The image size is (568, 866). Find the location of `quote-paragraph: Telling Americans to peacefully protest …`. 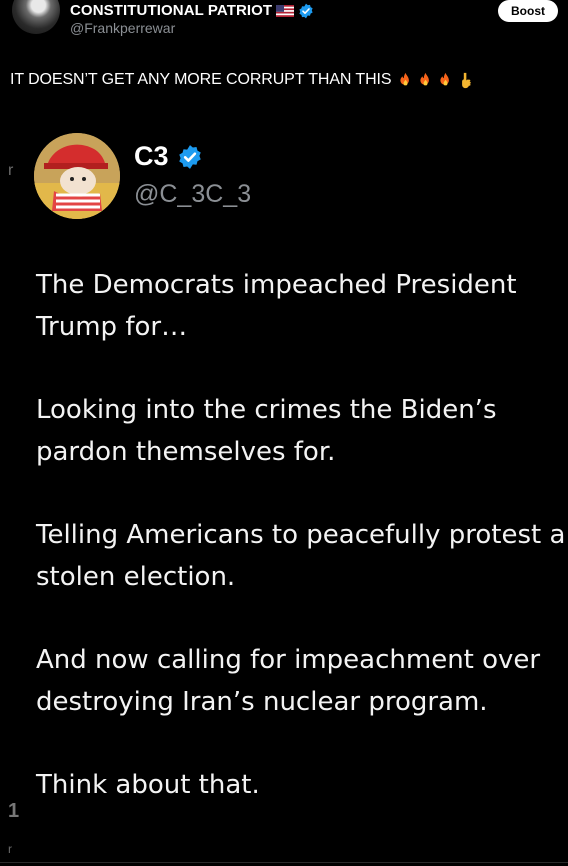

quote-paragraph: Telling Americans to peacefully protest … is located at coordinates (301, 556).